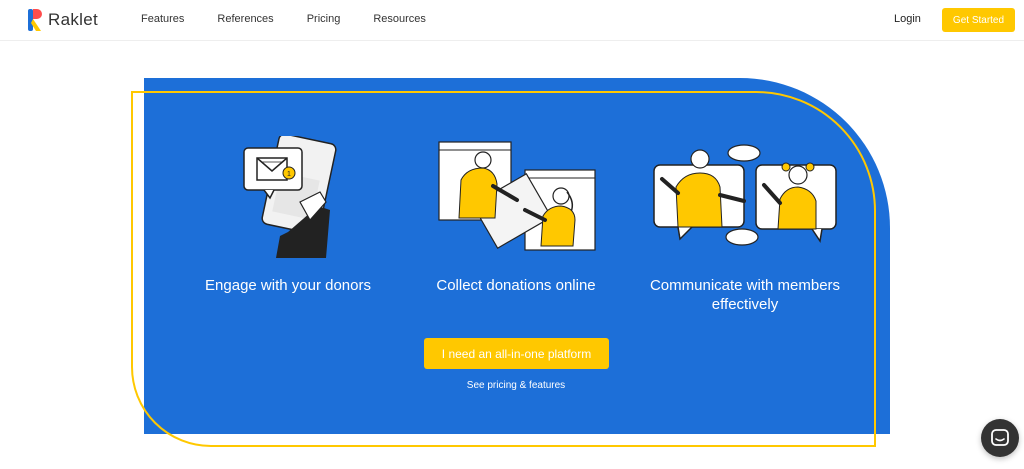 This screenshot has height=469, width=1024. Describe the element at coordinates (399, 19) in the screenshot. I see `nav-item-resources: Resources` at that location.